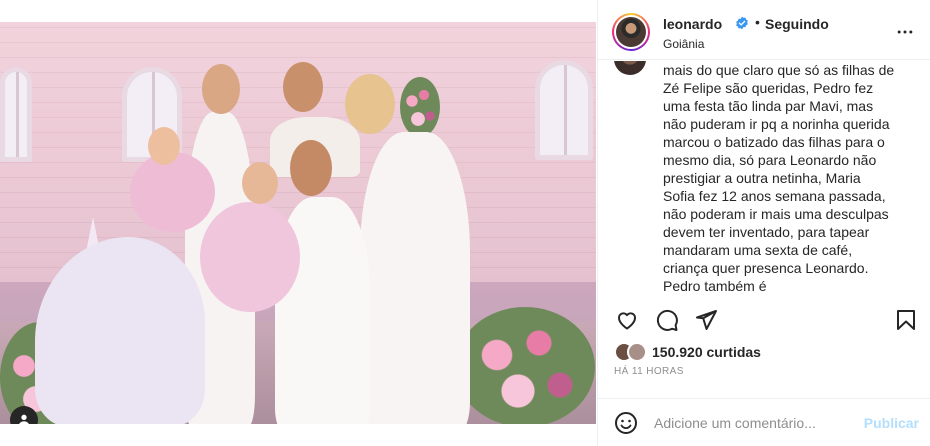  What do you see at coordinates (677, 352) in the screenshot?
I see `likes-count: 150.920` at bounding box center [677, 352].